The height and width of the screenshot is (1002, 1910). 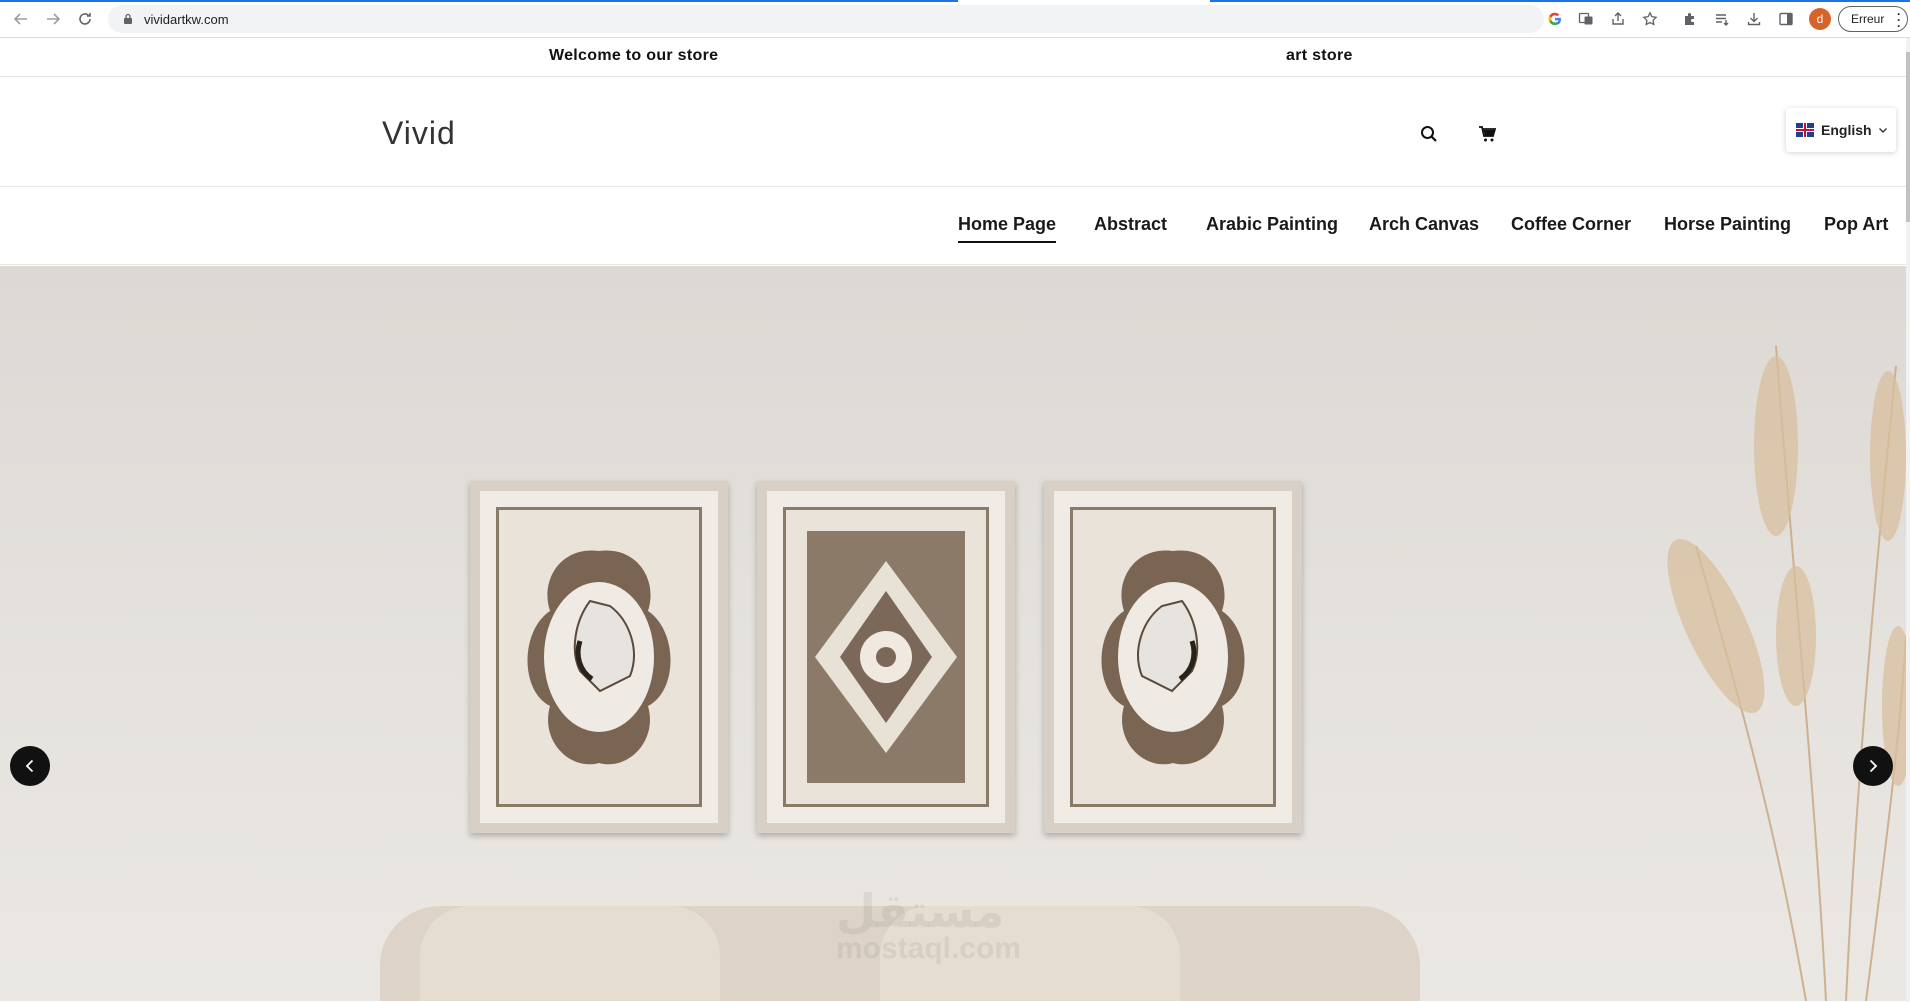 I want to click on profile-avatar: d, so click(x=1820, y=19).